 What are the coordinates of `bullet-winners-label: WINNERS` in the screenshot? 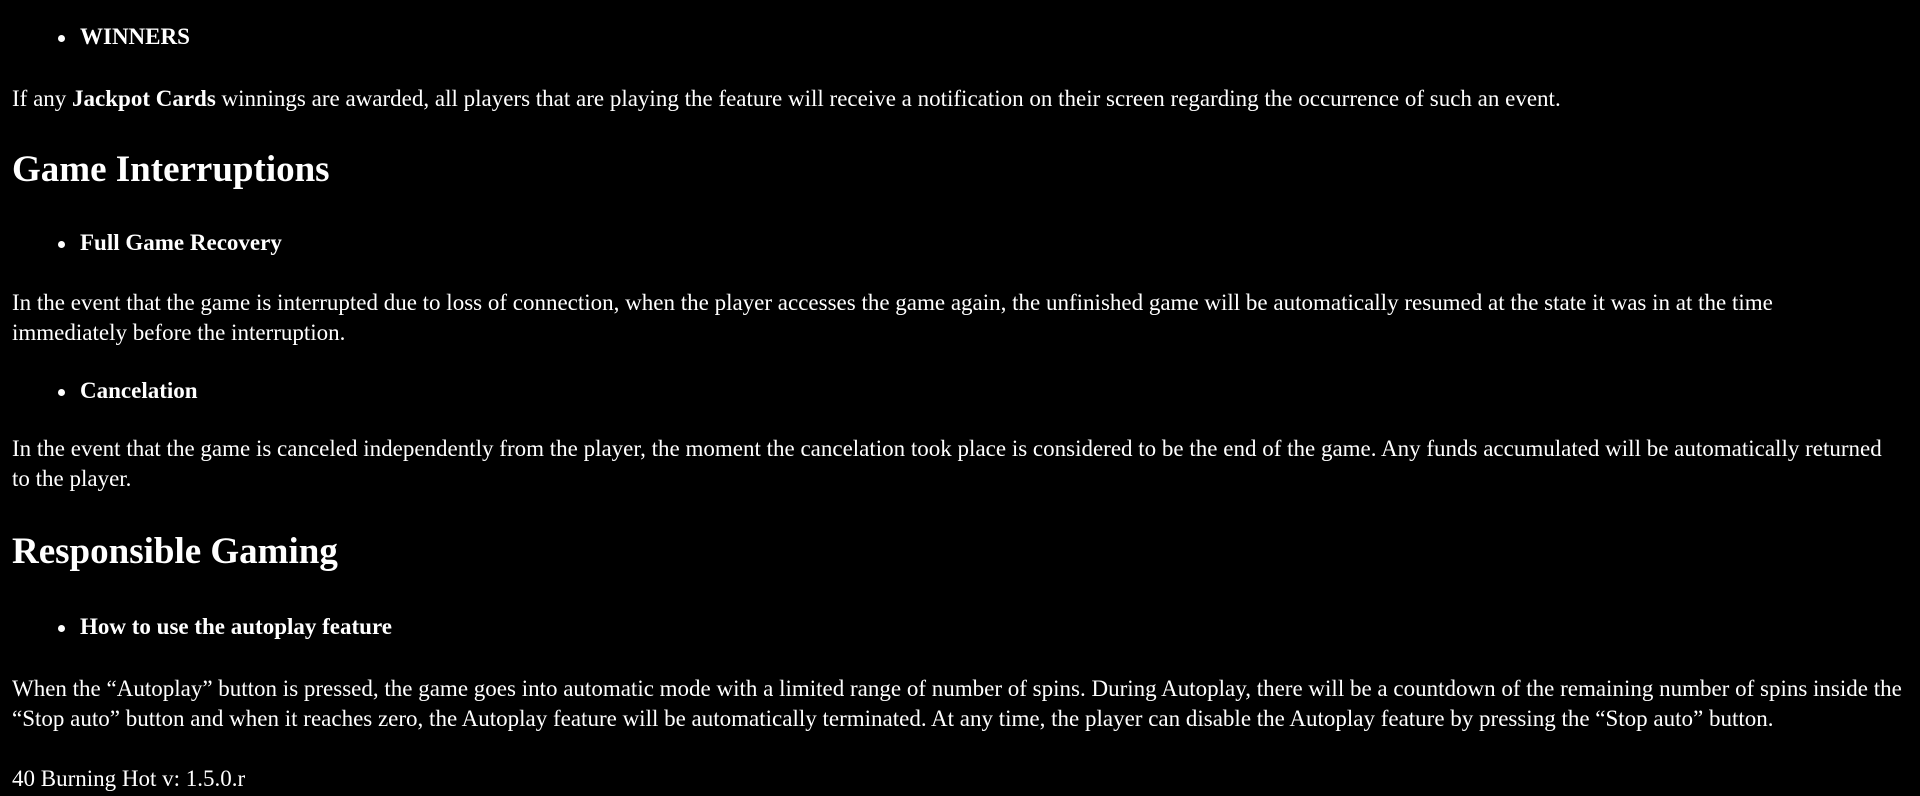 It's located at (124, 37).